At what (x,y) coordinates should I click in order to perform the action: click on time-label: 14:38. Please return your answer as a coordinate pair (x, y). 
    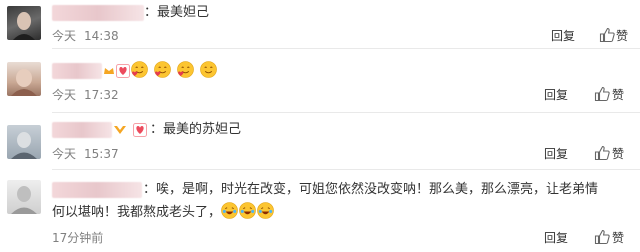
    Looking at the image, I should click on (101, 36).